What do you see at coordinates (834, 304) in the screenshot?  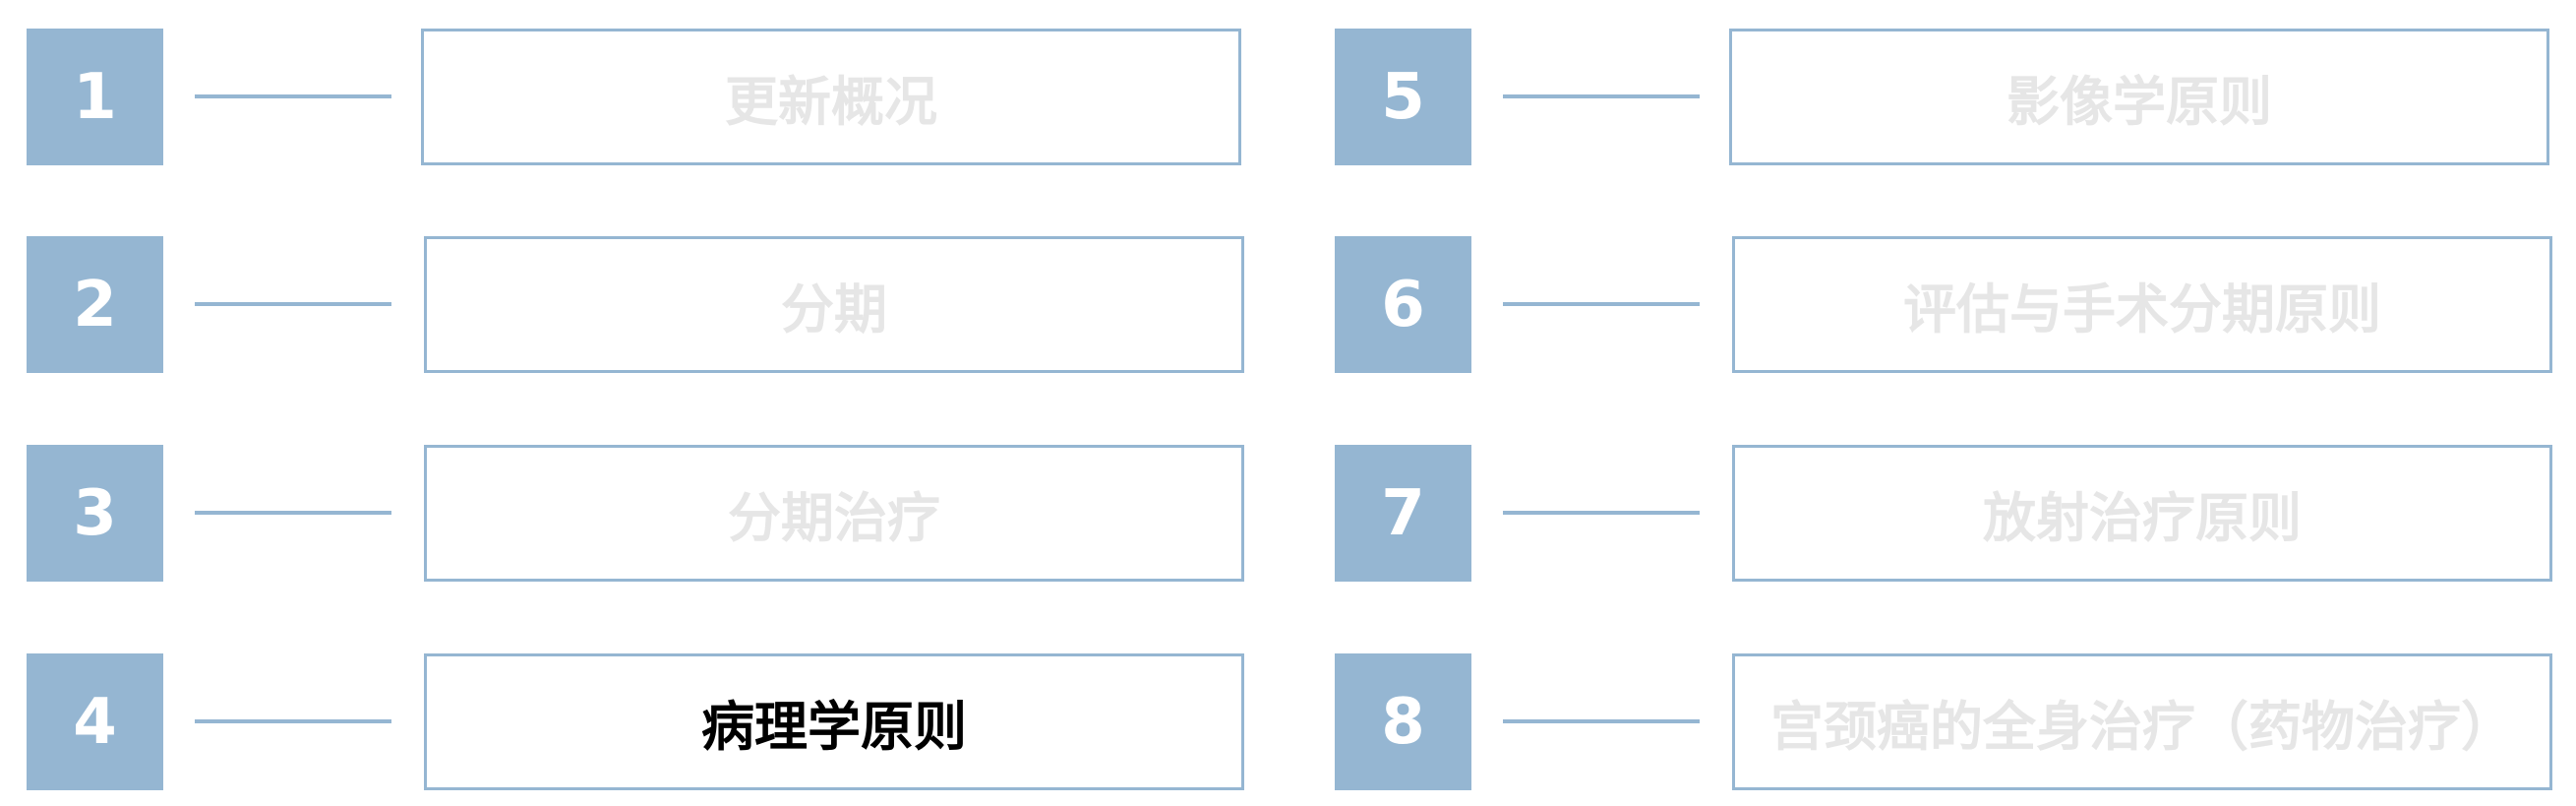 I see `section-title-box: 分期` at bounding box center [834, 304].